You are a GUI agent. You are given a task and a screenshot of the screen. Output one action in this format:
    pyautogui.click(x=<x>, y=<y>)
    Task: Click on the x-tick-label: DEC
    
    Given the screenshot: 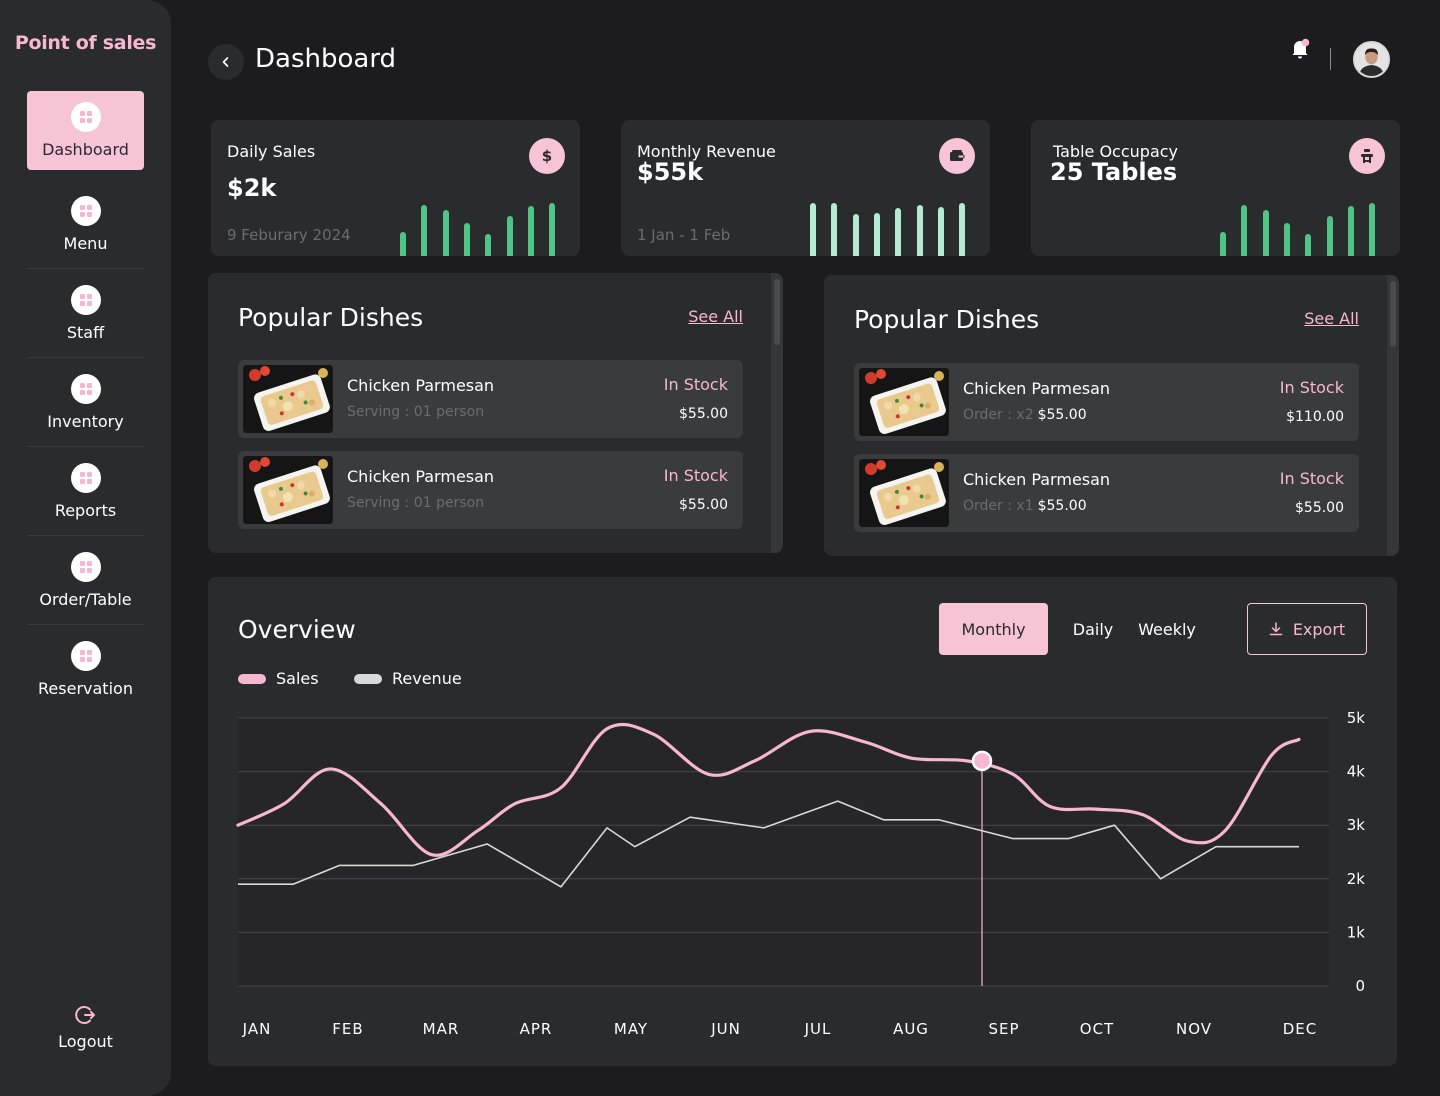 What is the action you would take?
    pyautogui.click(x=1300, y=1029)
    